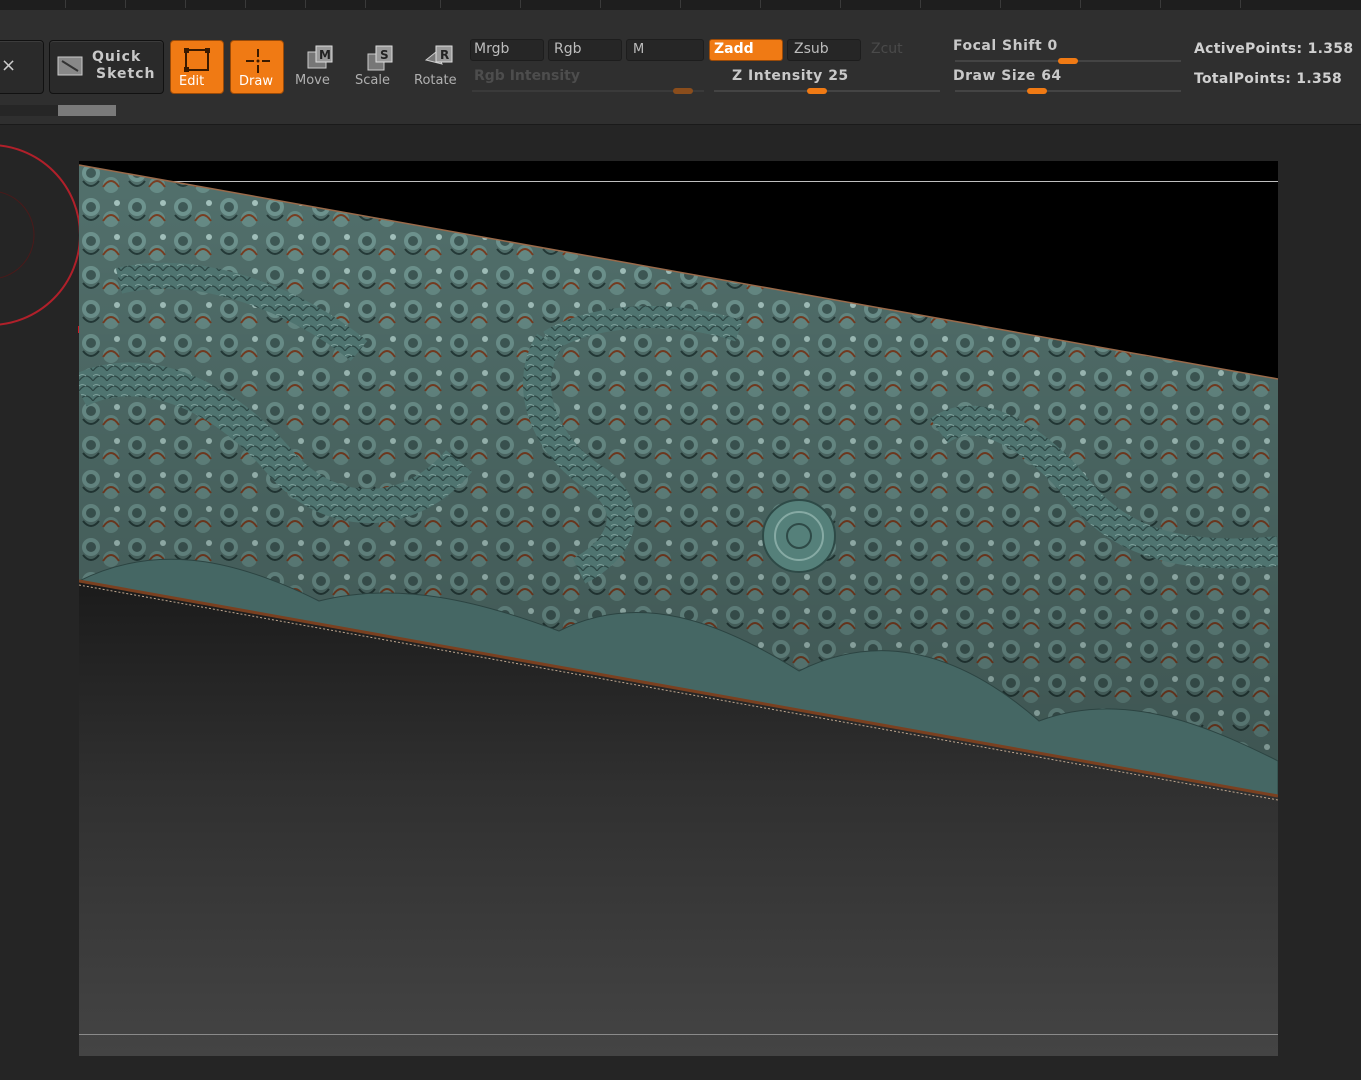 This screenshot has width=1361, height=1080. I want to click on rgb-intensity-knob, so click(683, 91).